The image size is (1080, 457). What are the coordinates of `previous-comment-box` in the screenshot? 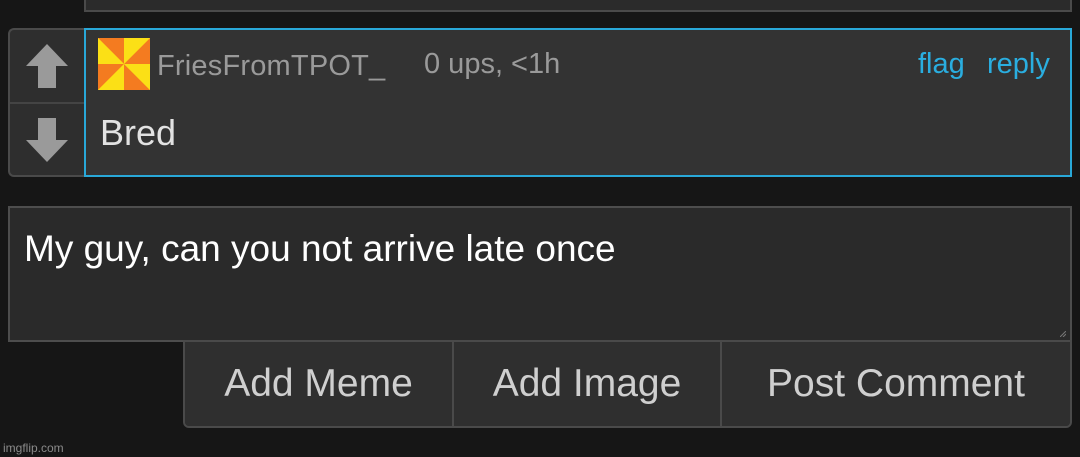 It's located at (578, 6).